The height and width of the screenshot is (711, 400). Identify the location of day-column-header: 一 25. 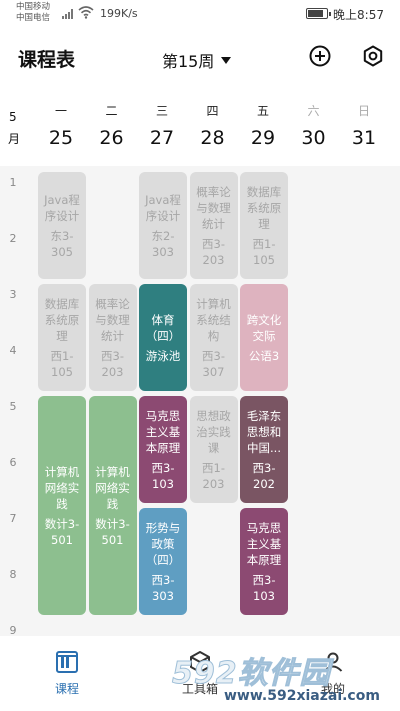
(61, 125).